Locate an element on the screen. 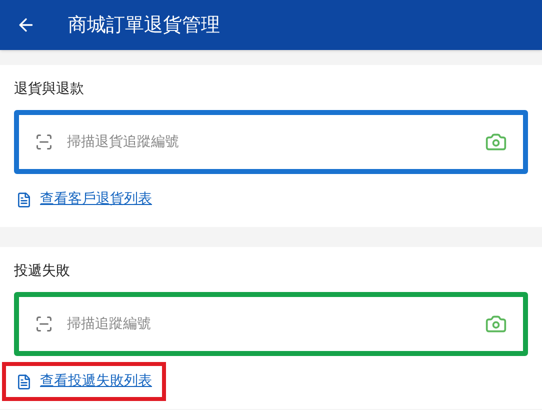 The image size is (542, 410). scan-field: 掃描退貨追蹤編號 is located at coordinates (271, 142).